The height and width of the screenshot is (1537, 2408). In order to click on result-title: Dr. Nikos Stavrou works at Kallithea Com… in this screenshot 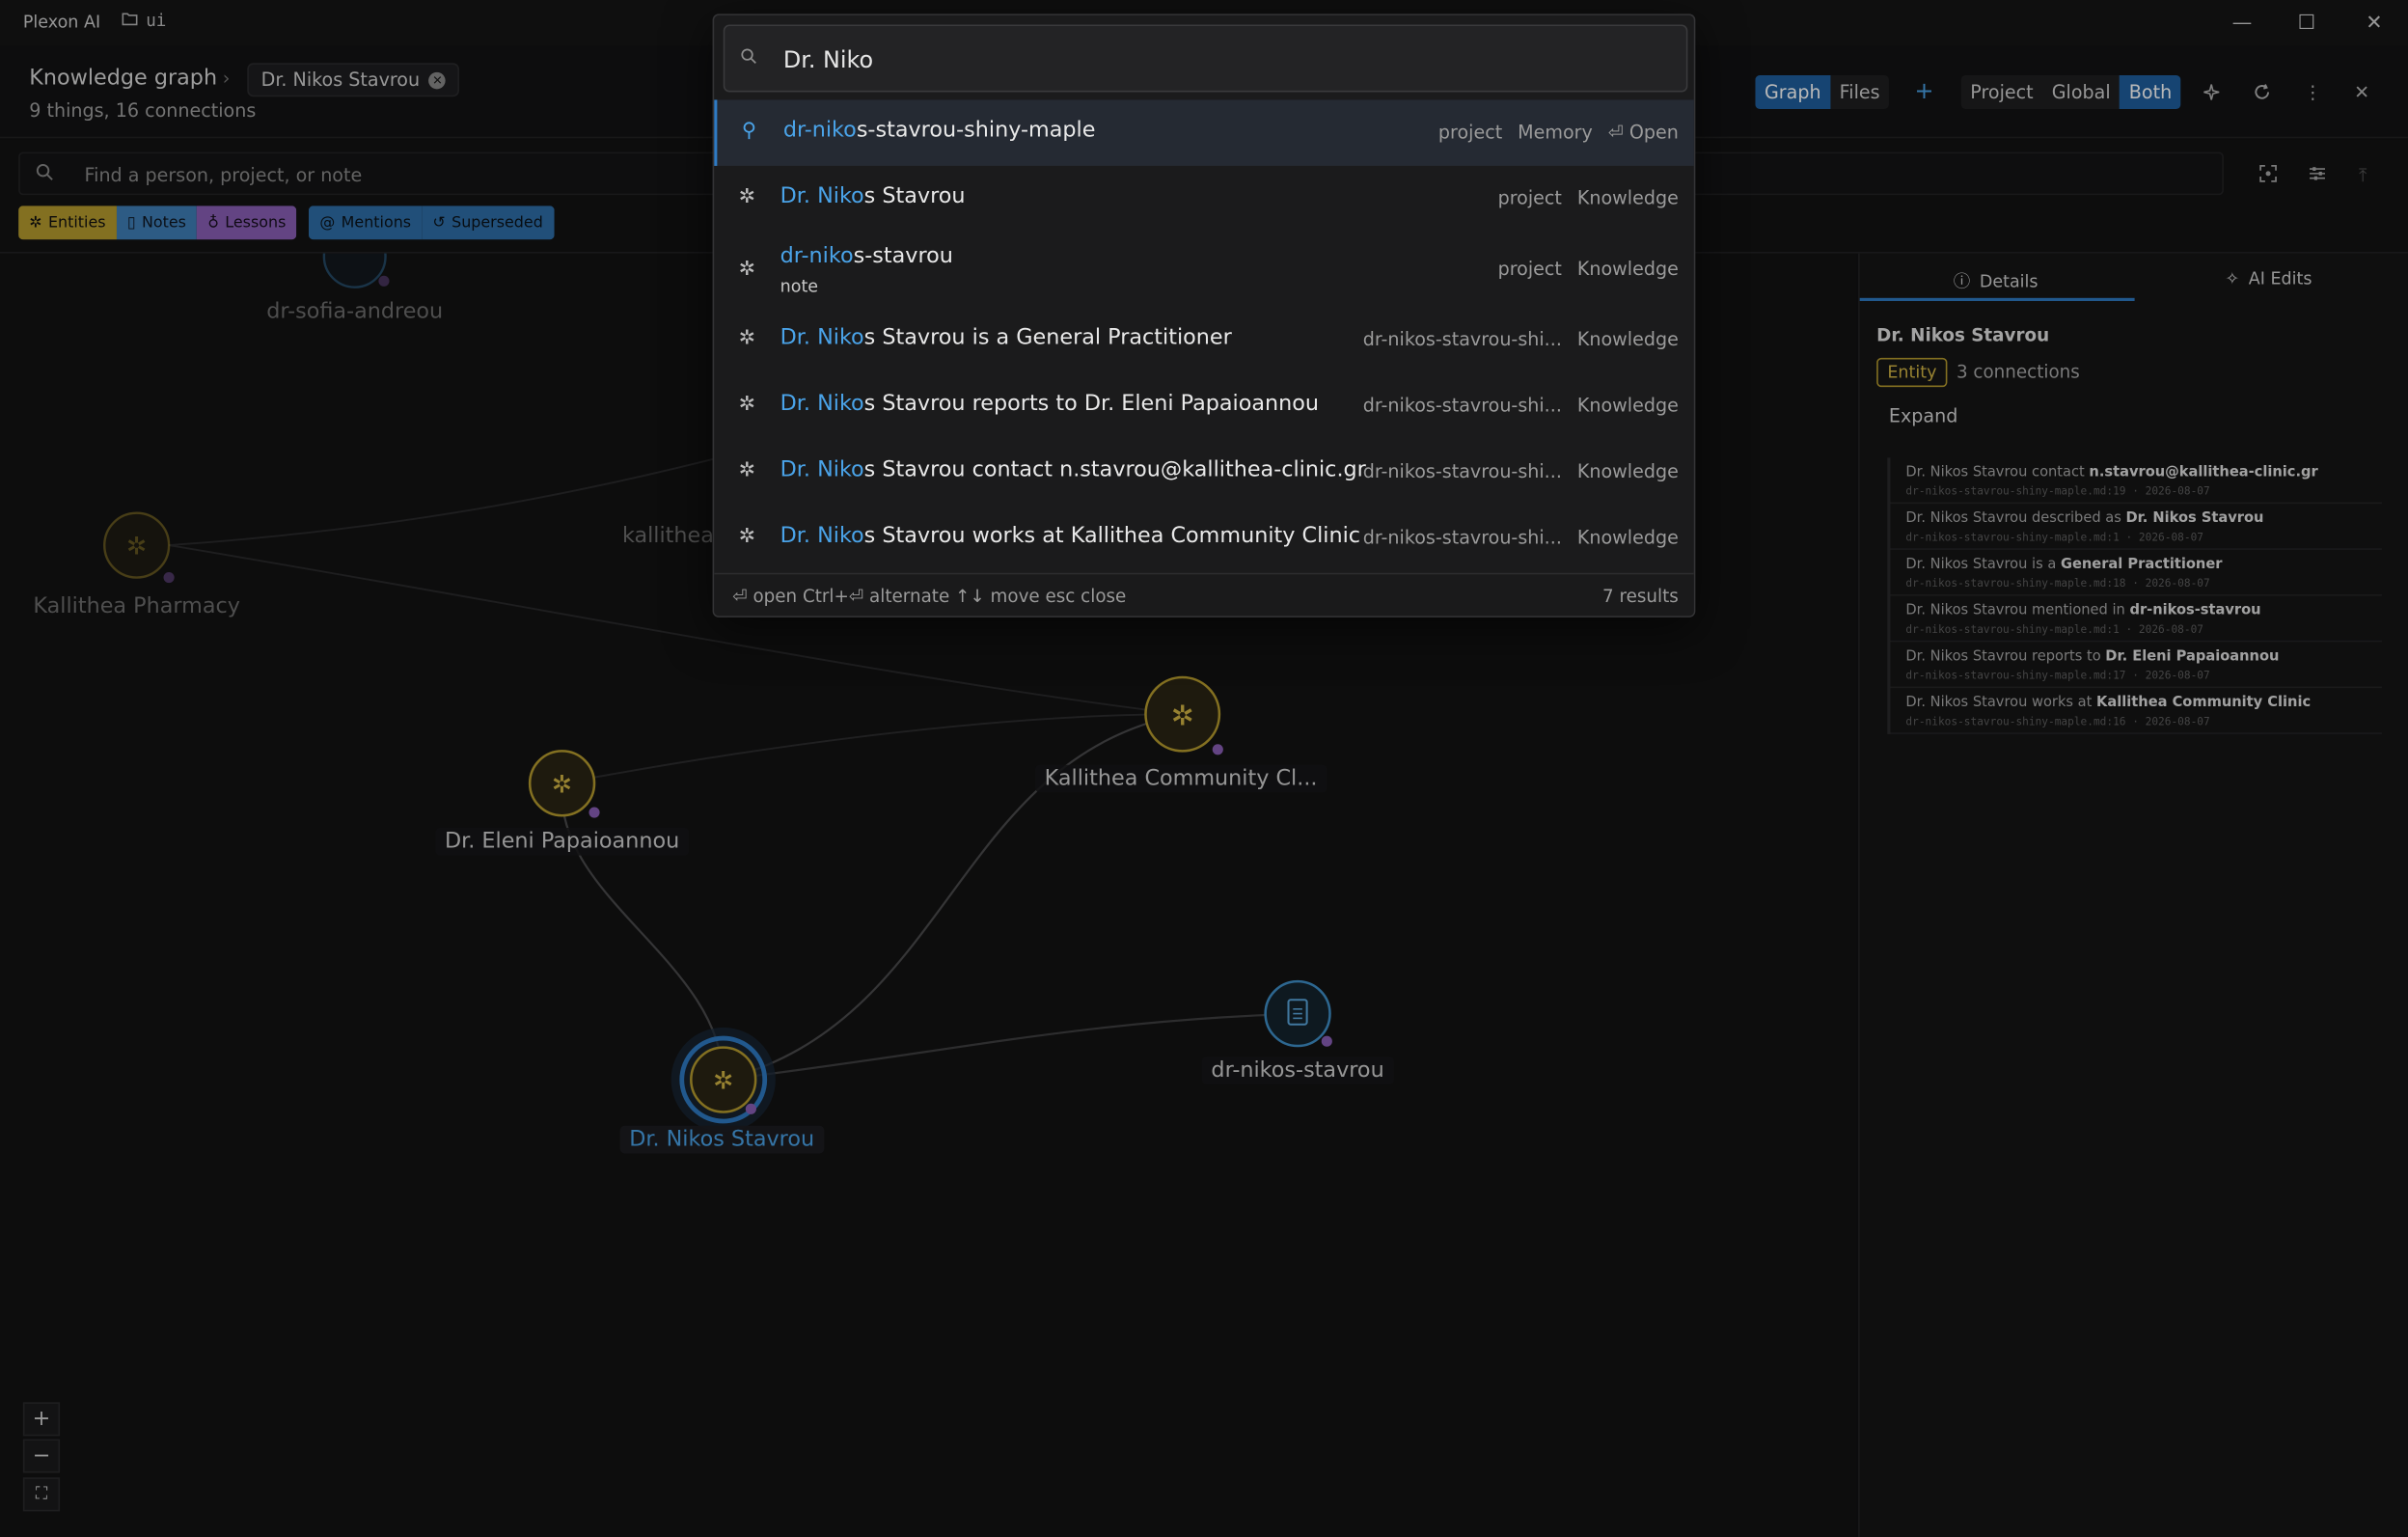, I will do `click(1070, 536)`.